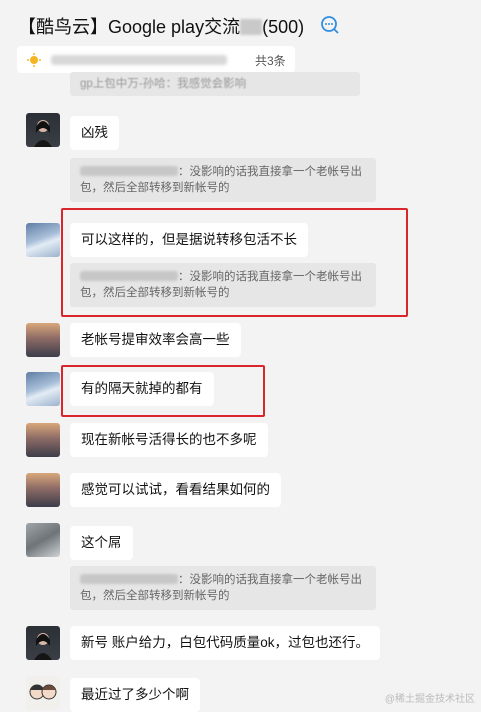 The height and width of the screenshot is (712, 481). I want to click on redacted-text, so click(251, 27).